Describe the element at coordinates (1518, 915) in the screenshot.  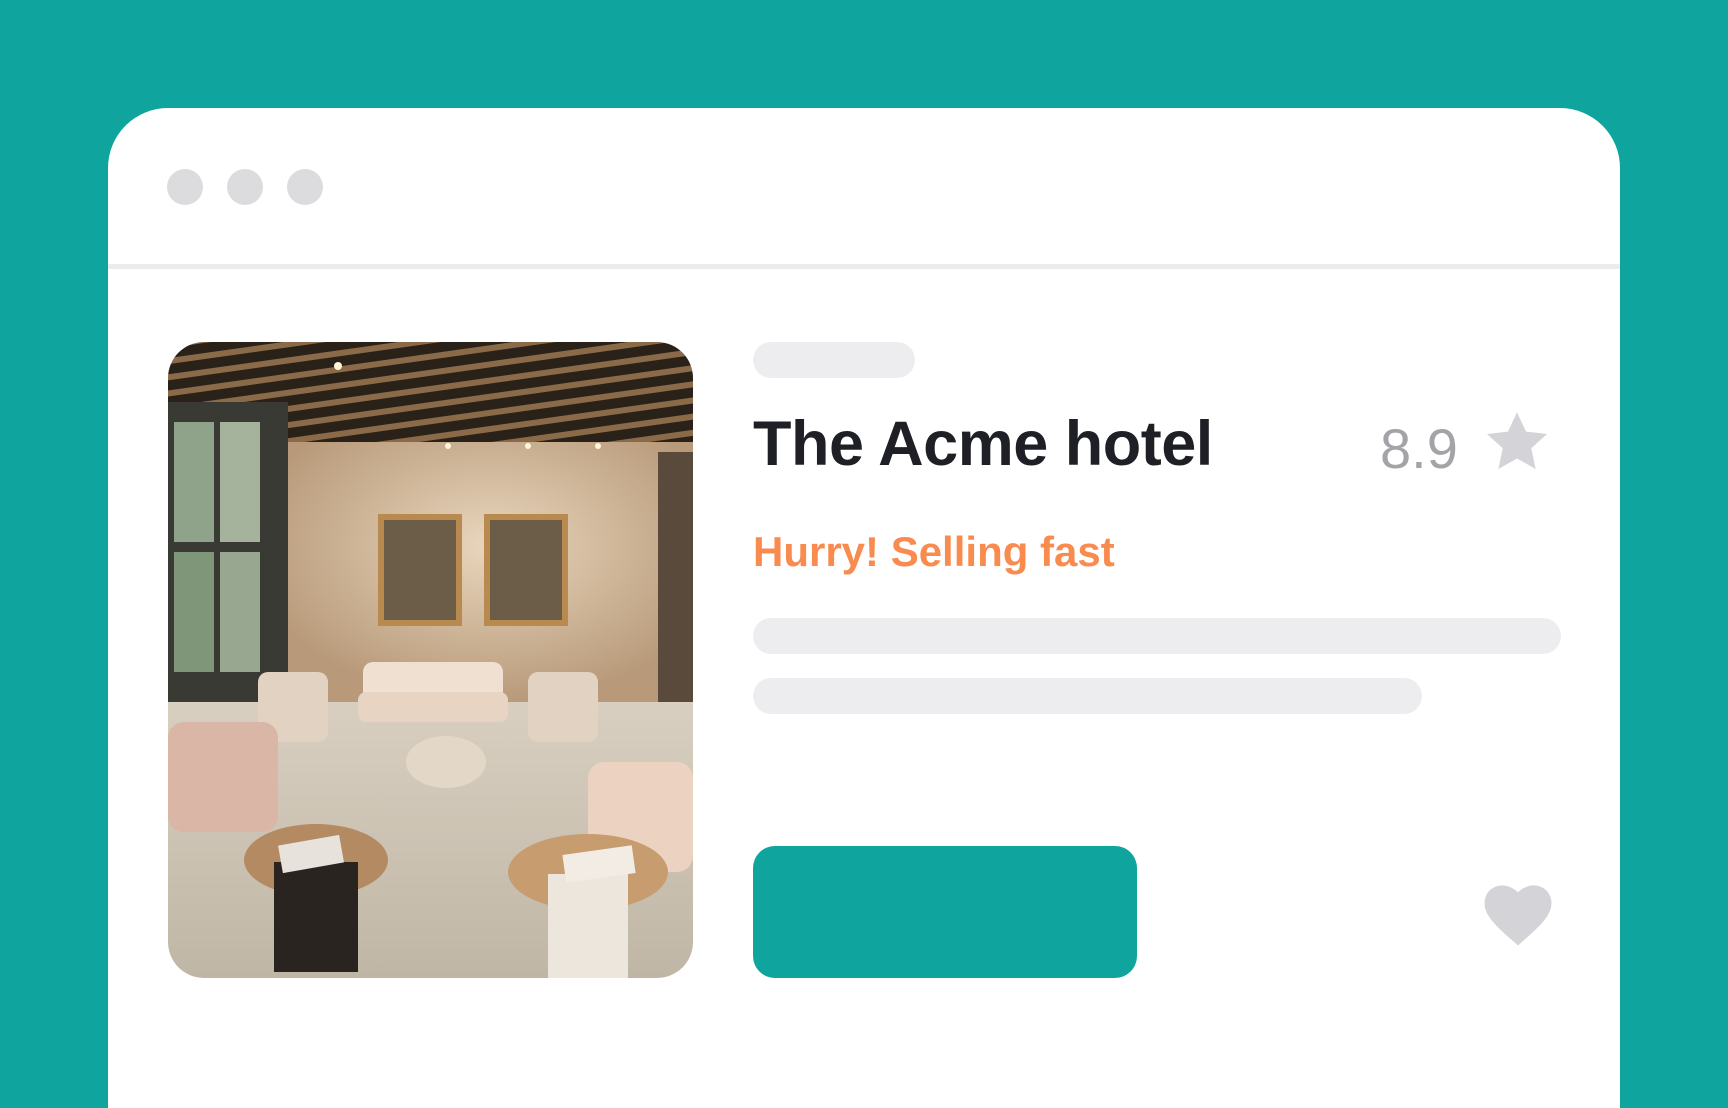
I see `heart-icon` at that location.